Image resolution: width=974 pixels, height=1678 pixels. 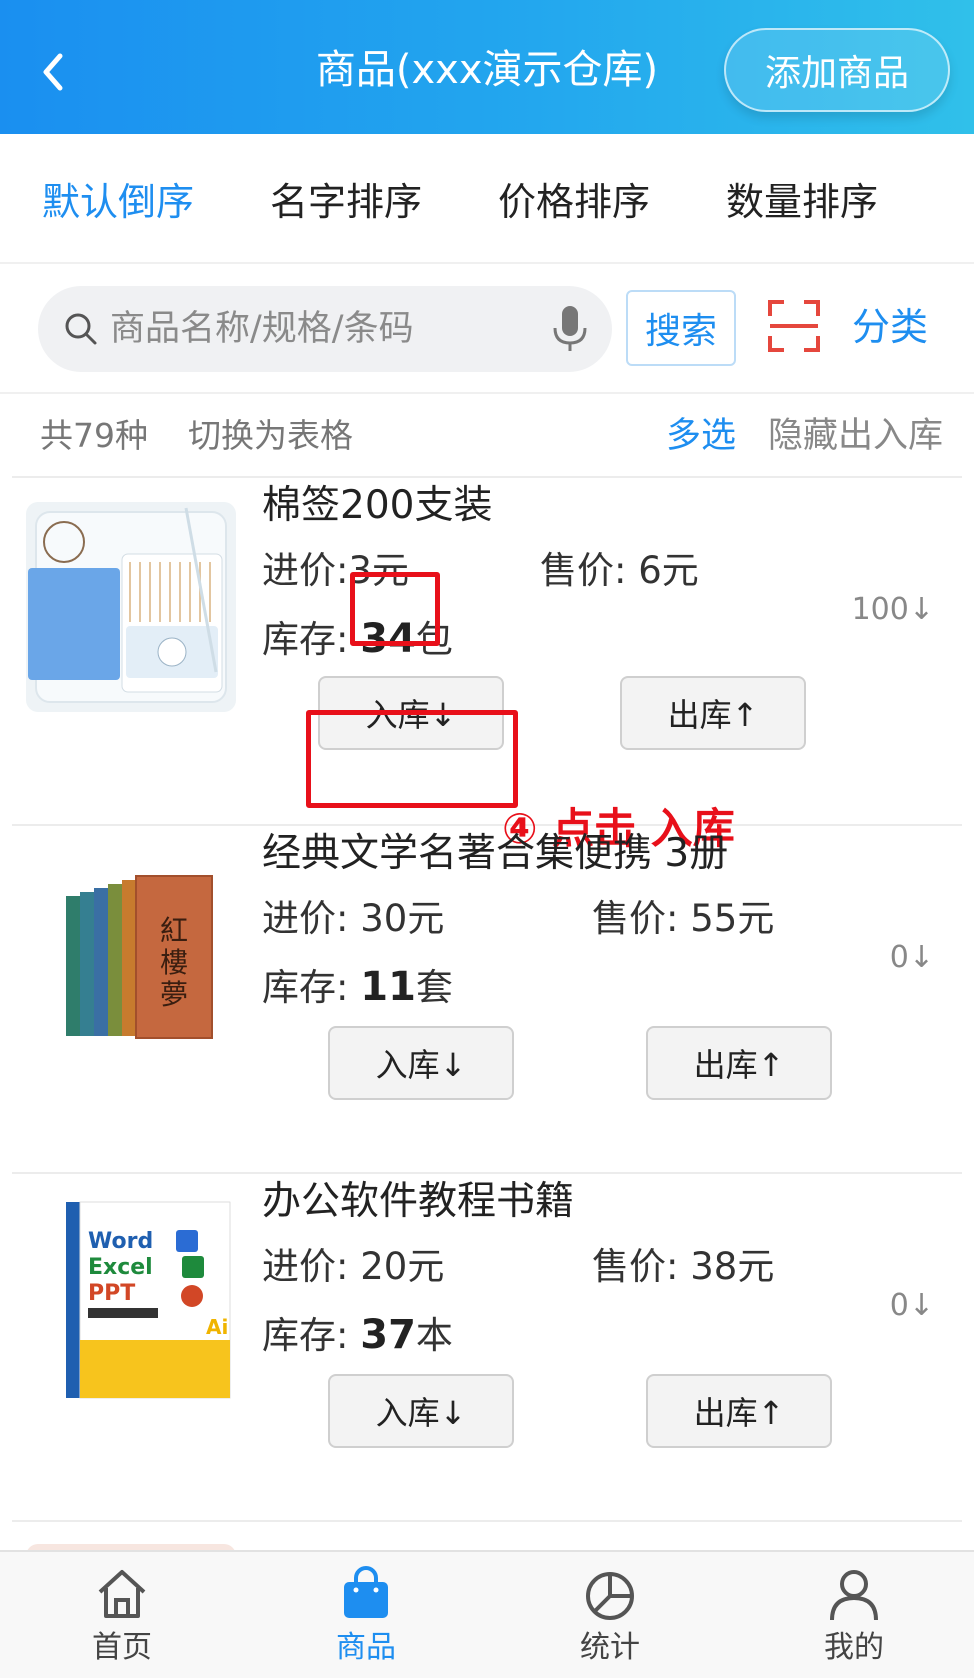 I want to click on product-image-office-book: Word Excel PPT Ai, so click(x=131, y=1305).